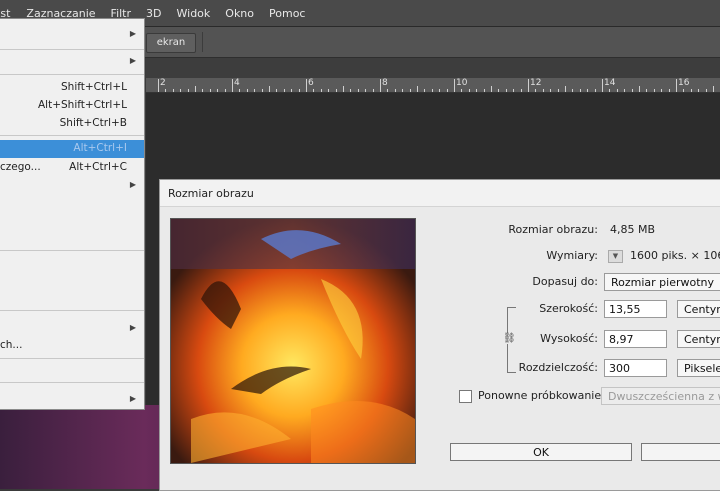 The height and width of the screenshot is (491, 720). What do you see at coordinates (72, 149) in the screenshot?
I see `menu-item-image-size: Alt+Ctrl+I` at bounding box center [72, 149].